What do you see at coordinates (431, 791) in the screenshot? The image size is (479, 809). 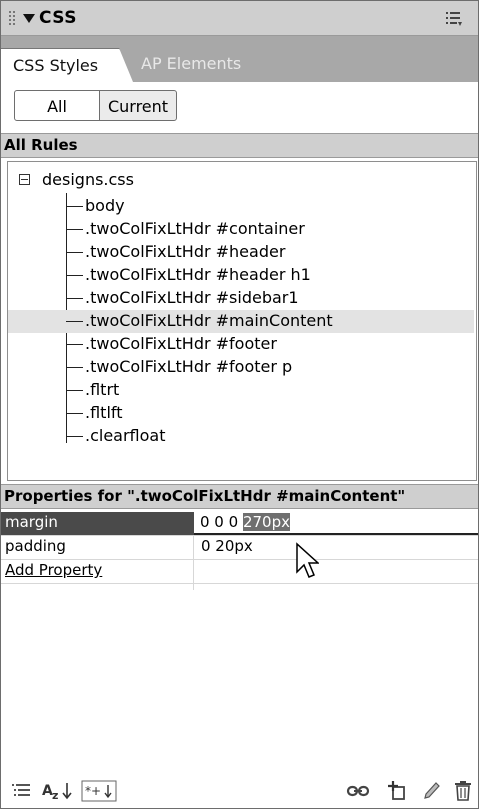 I see `edit-style-icon` at bounding box center [431, 791].